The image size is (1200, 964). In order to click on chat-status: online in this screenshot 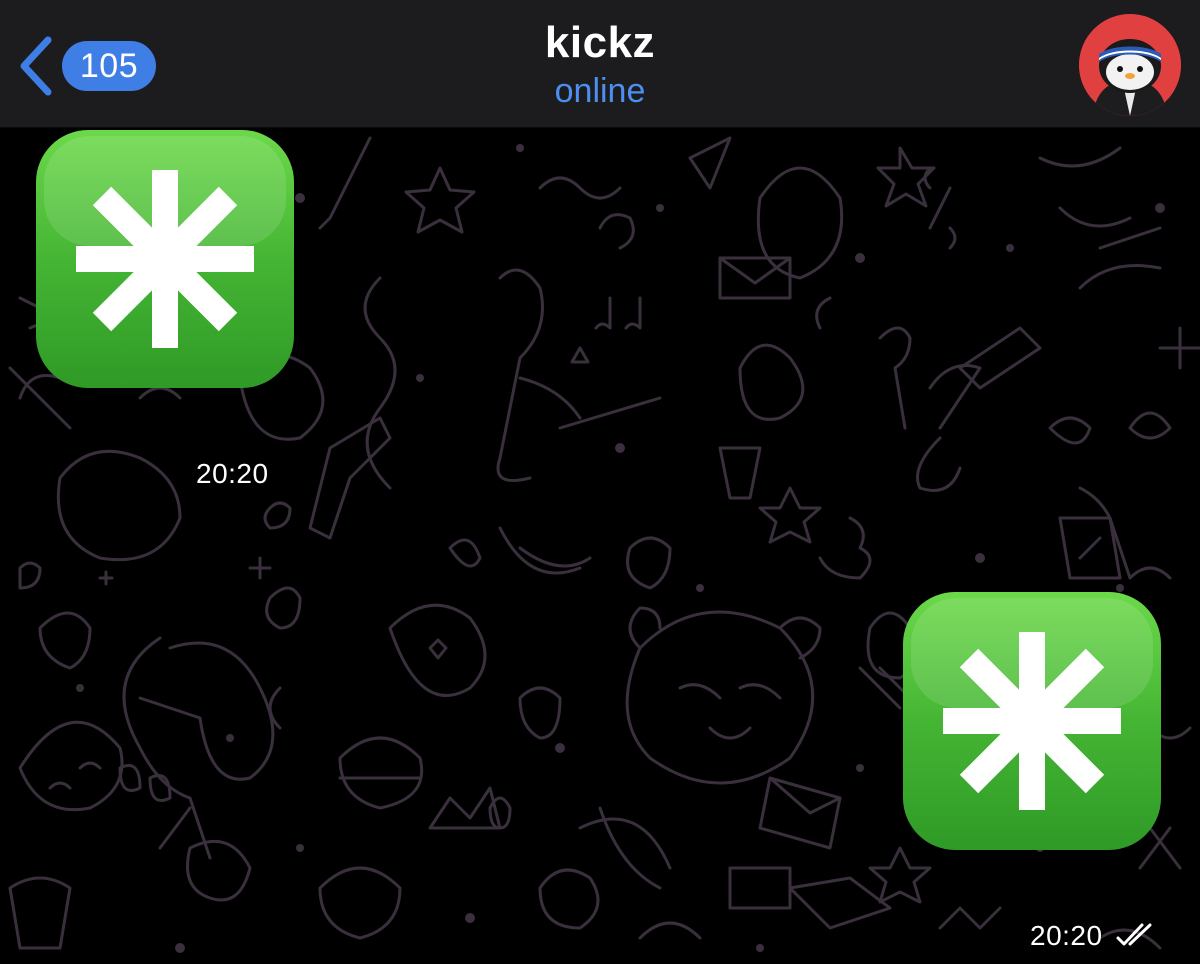, I will do `click(600, 91)`.